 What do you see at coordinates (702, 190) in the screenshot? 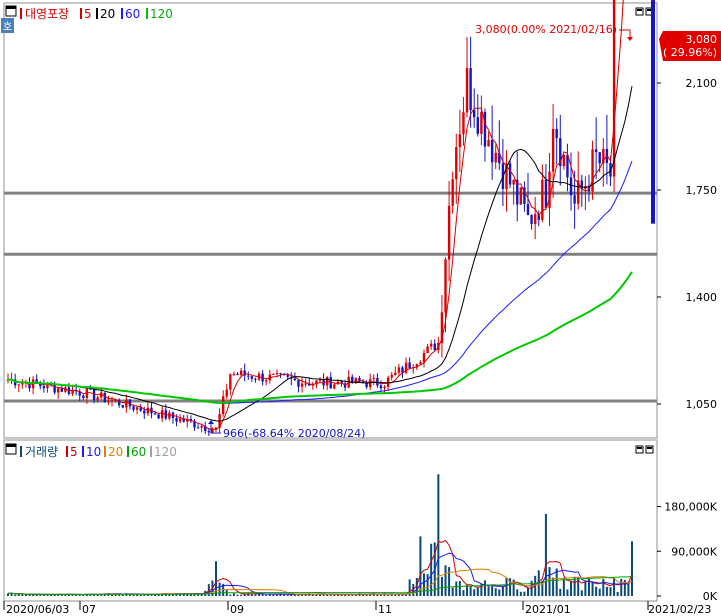
I see `price-tick-label: 1,750` at bounding box center [702, 190].